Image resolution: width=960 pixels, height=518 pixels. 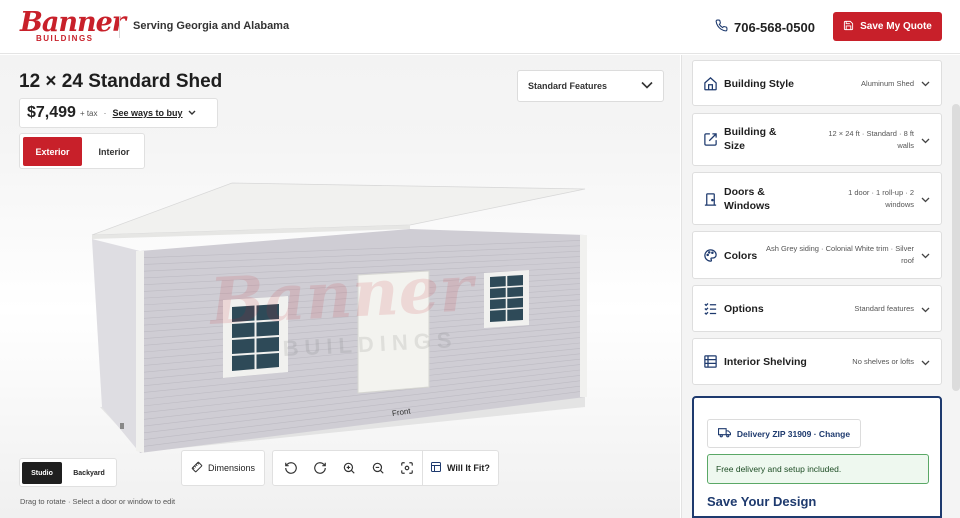 What do you see at coordinates (759, 84) in the screenshot?
I see `option-label: Building Style` at bounding box center [759, 84].